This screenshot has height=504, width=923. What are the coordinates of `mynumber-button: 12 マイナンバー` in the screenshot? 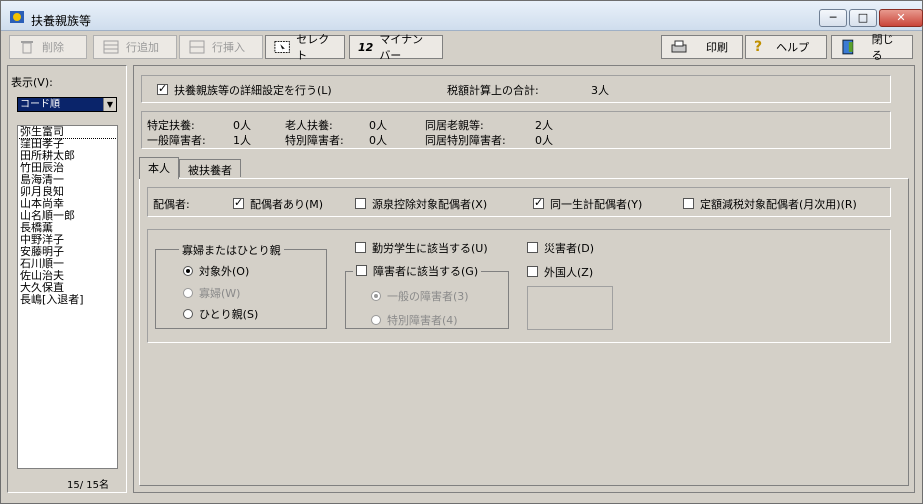 It's located at (396, 47).